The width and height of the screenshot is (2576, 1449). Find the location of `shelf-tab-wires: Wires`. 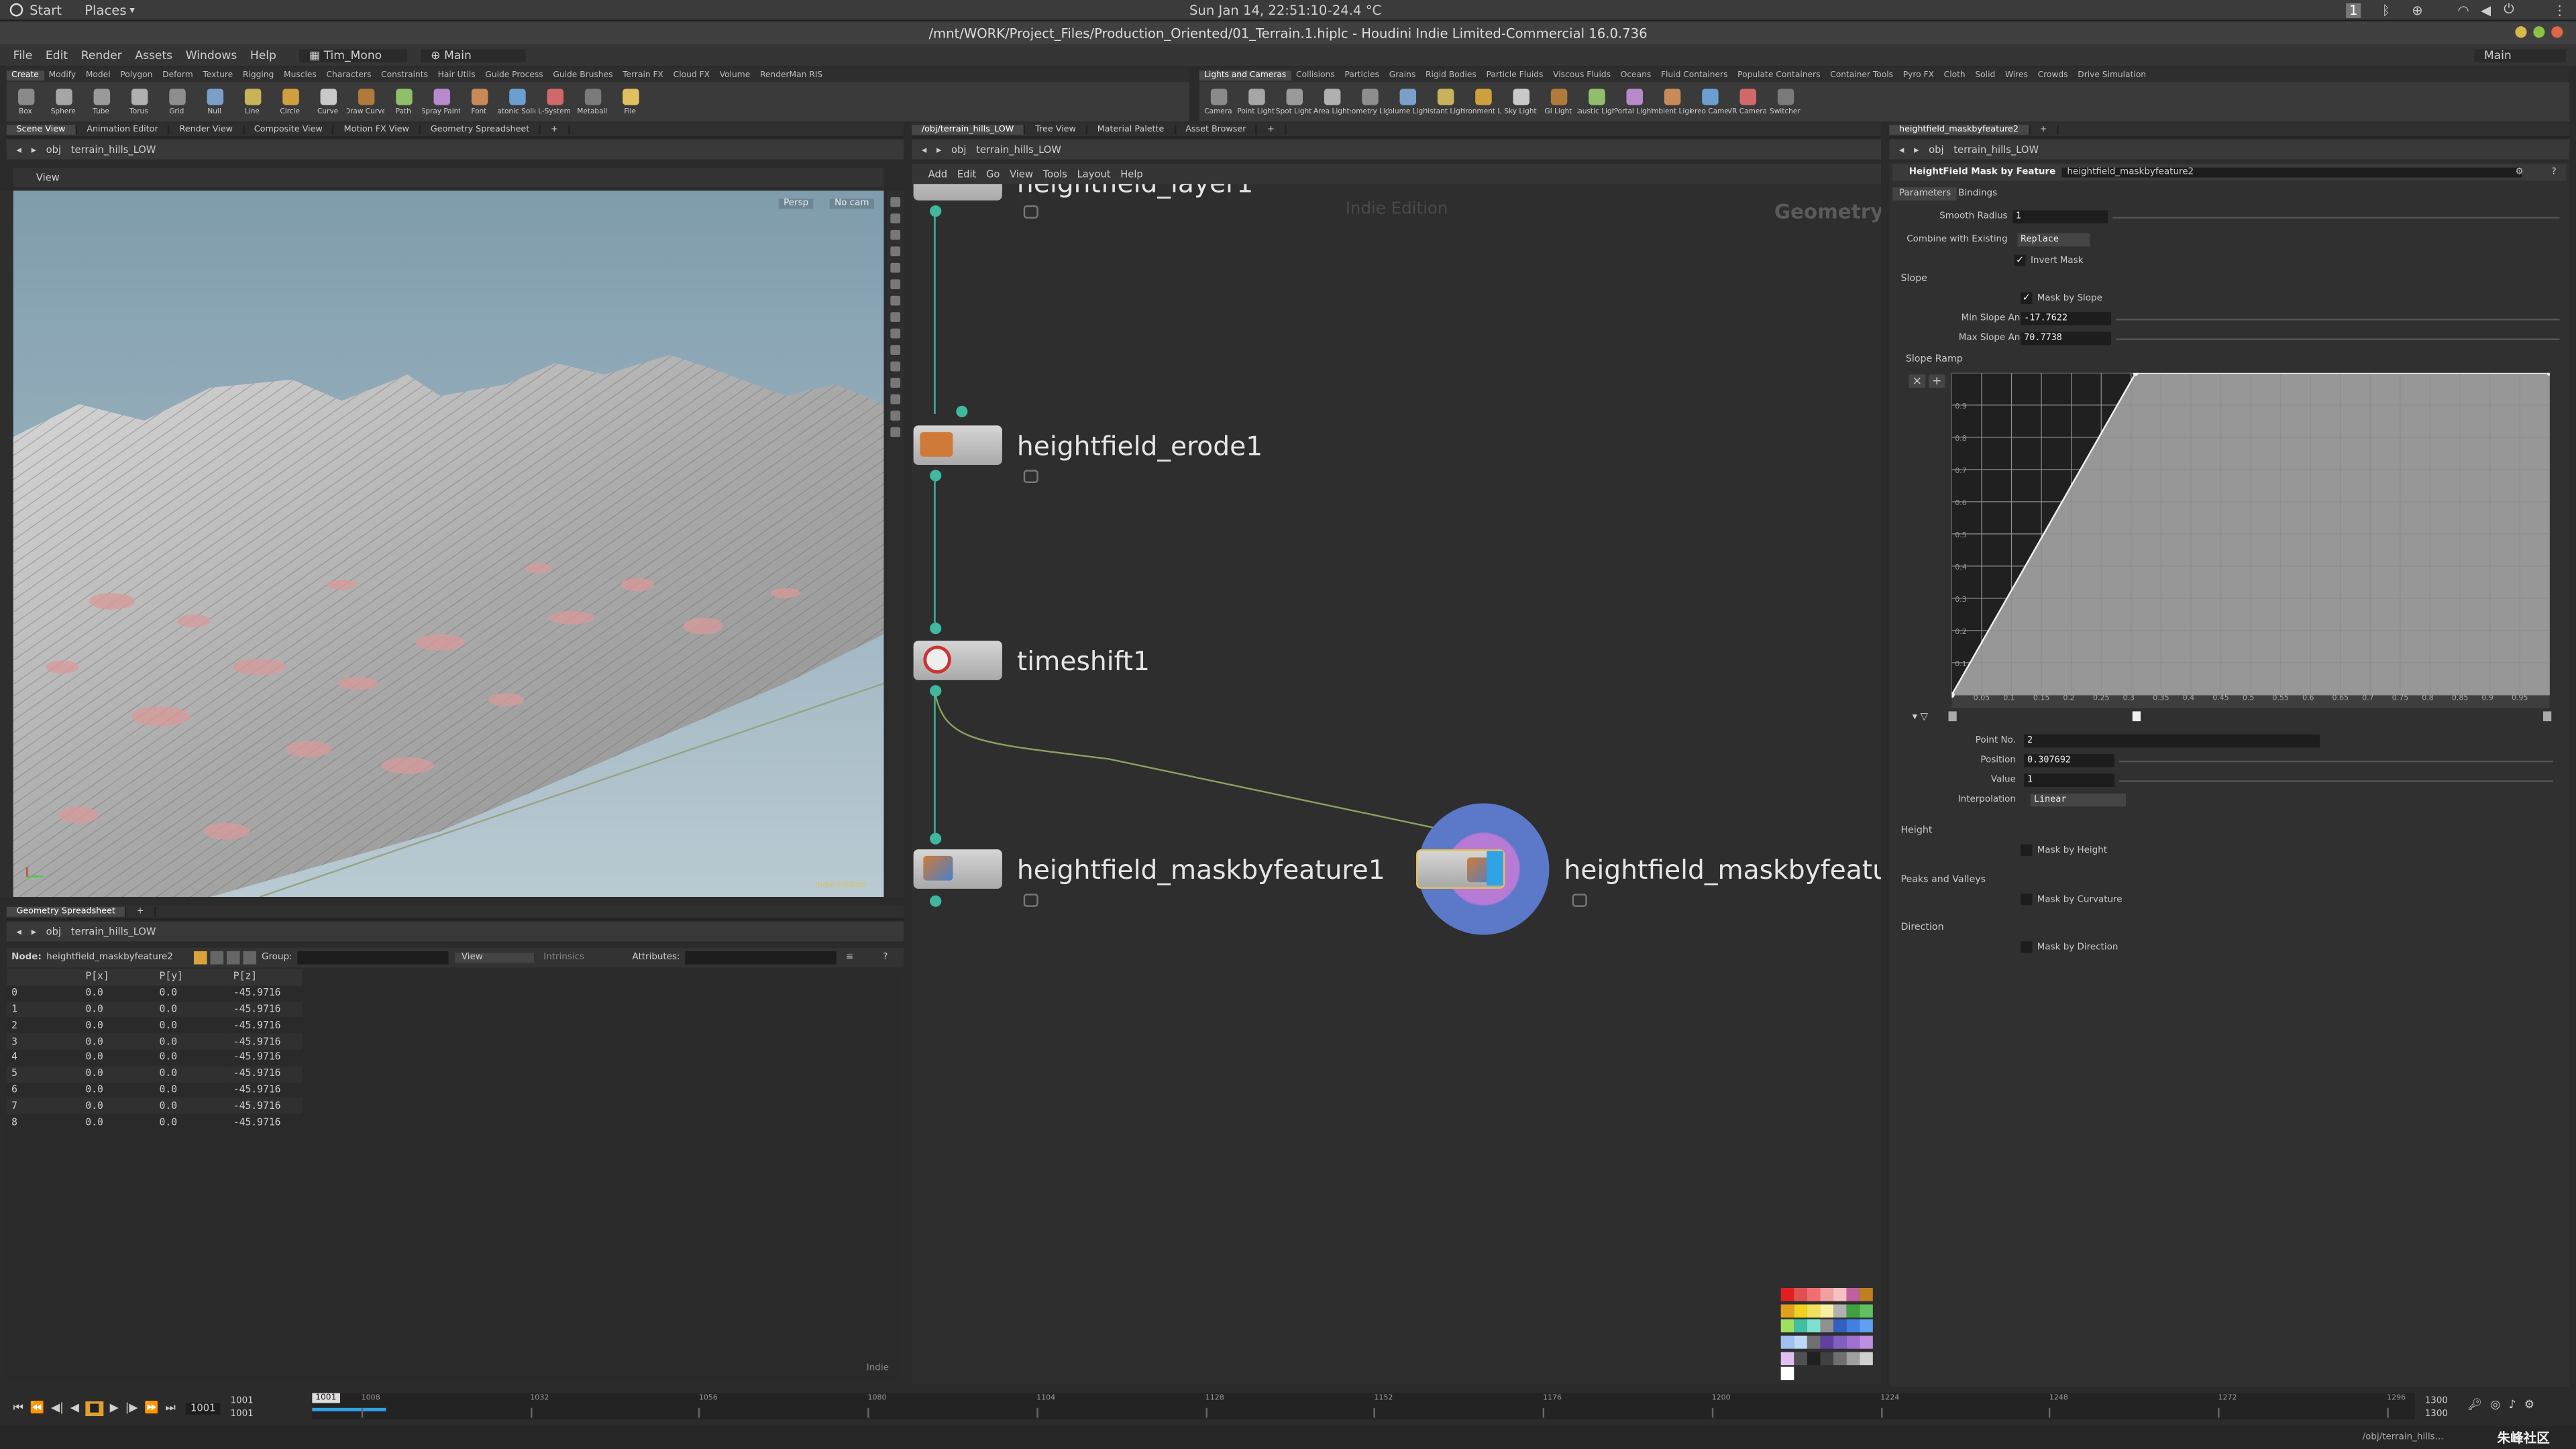

shelf-tab-wires: Wires is located at coordinates (2016, 75).